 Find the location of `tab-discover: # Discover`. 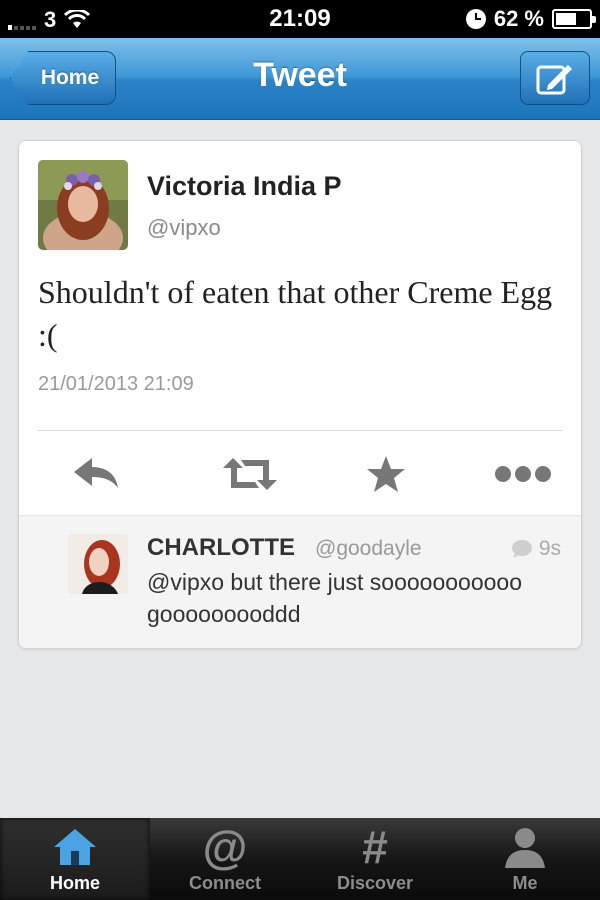

tab-discover: # Discover is located at coordinates (375, 859).